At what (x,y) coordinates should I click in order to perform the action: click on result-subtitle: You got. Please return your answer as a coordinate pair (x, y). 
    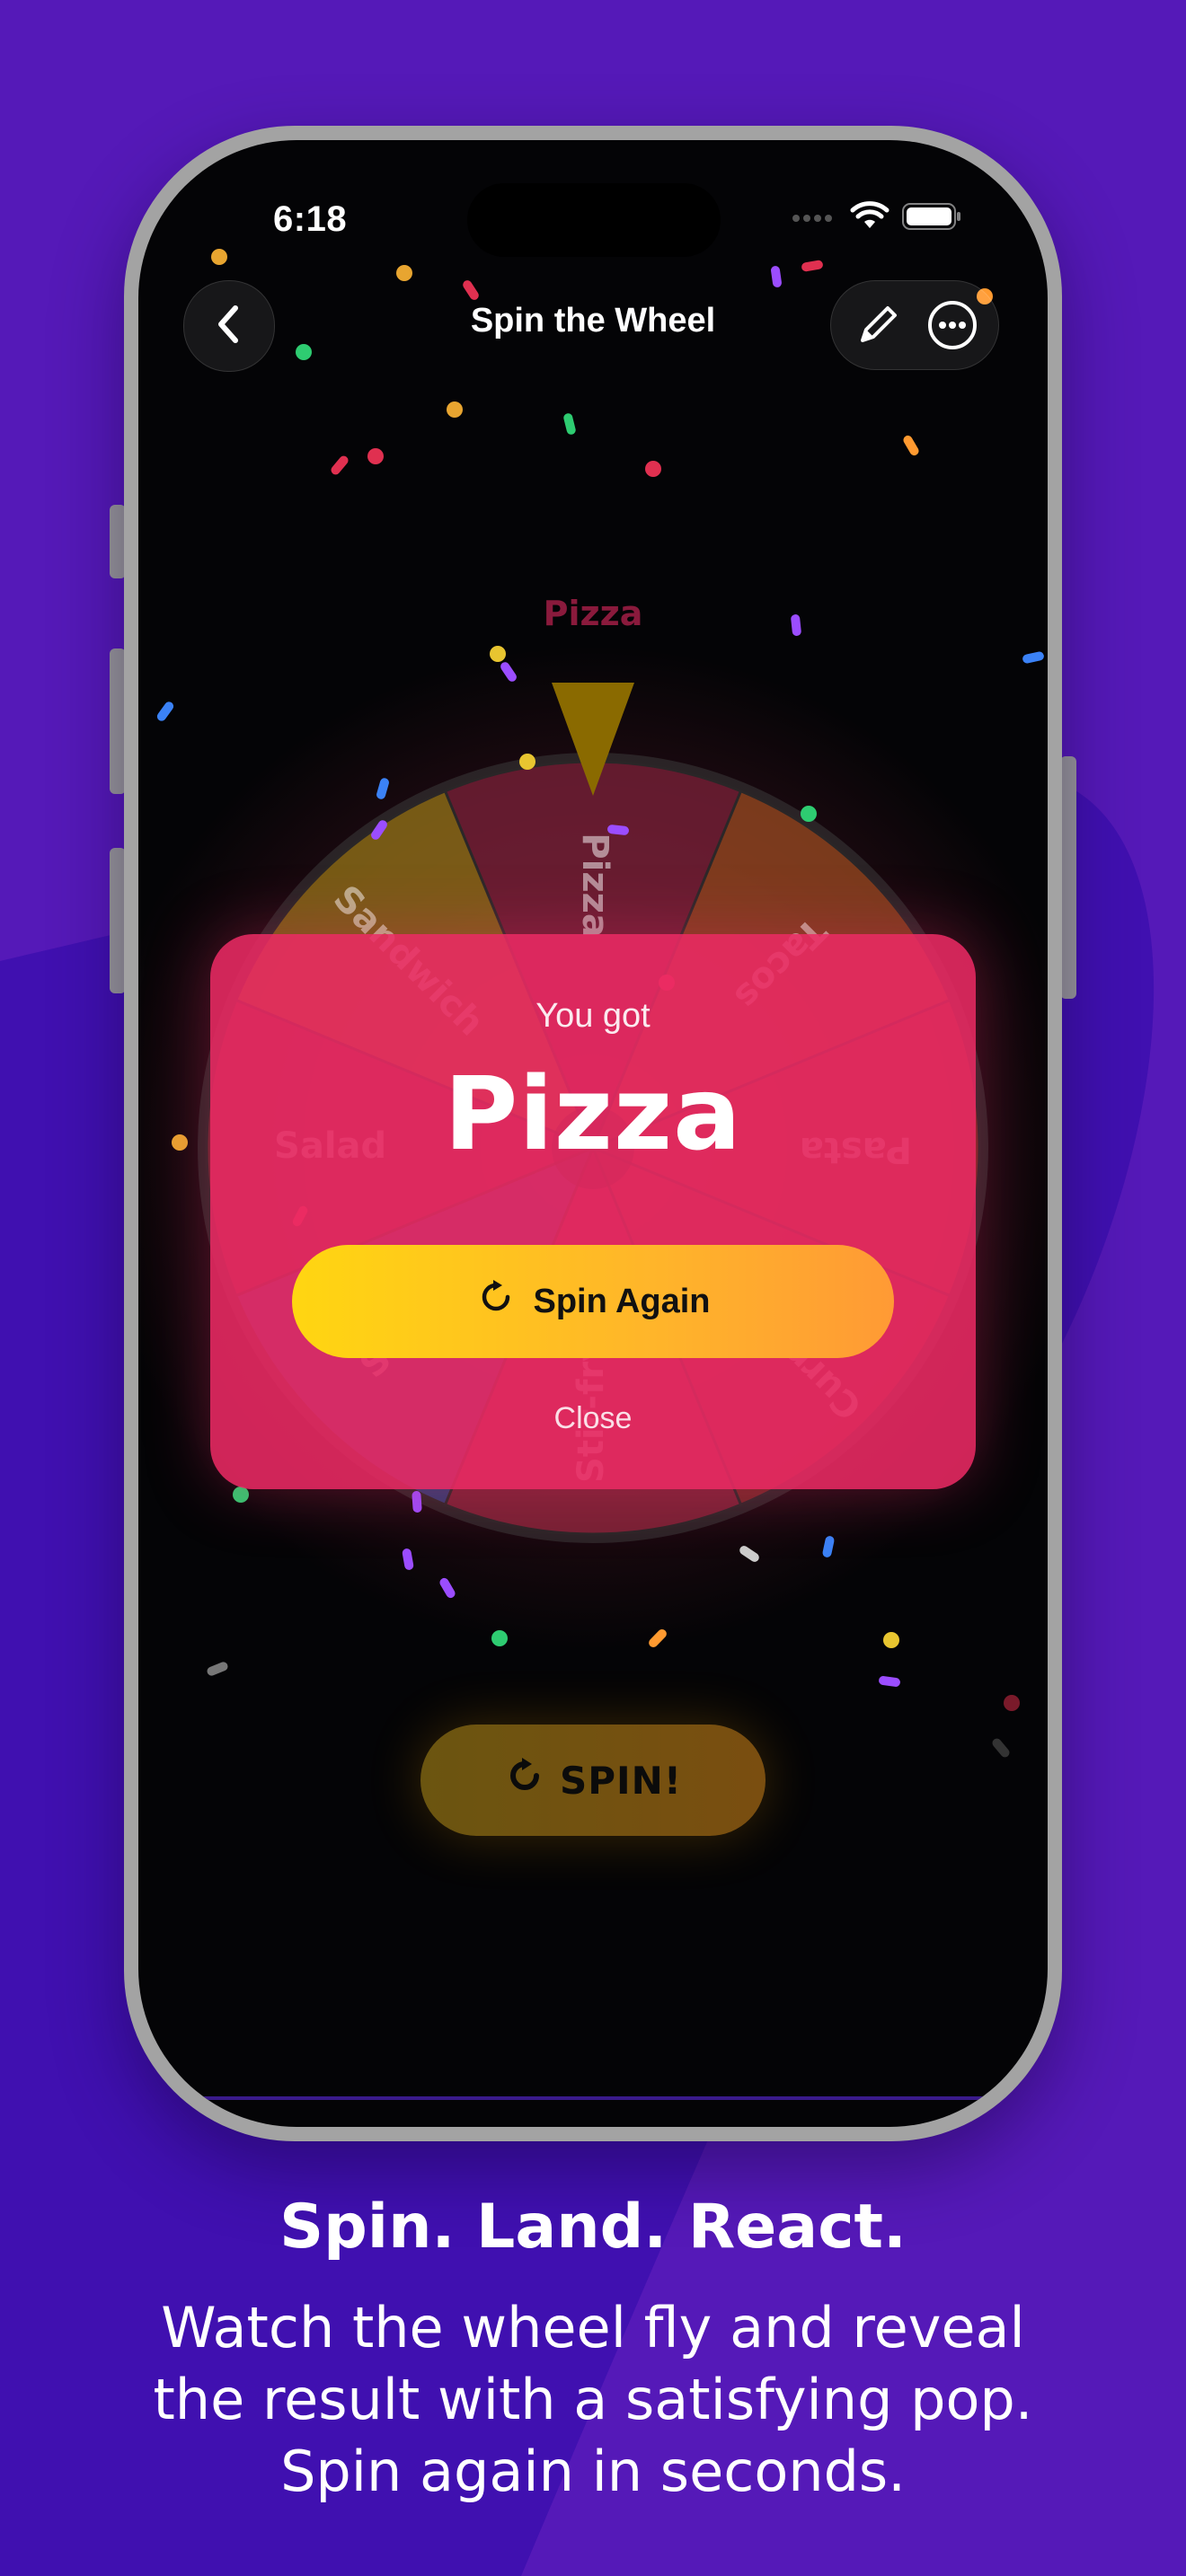
    Looking at the image, I should click on (593, 1016).